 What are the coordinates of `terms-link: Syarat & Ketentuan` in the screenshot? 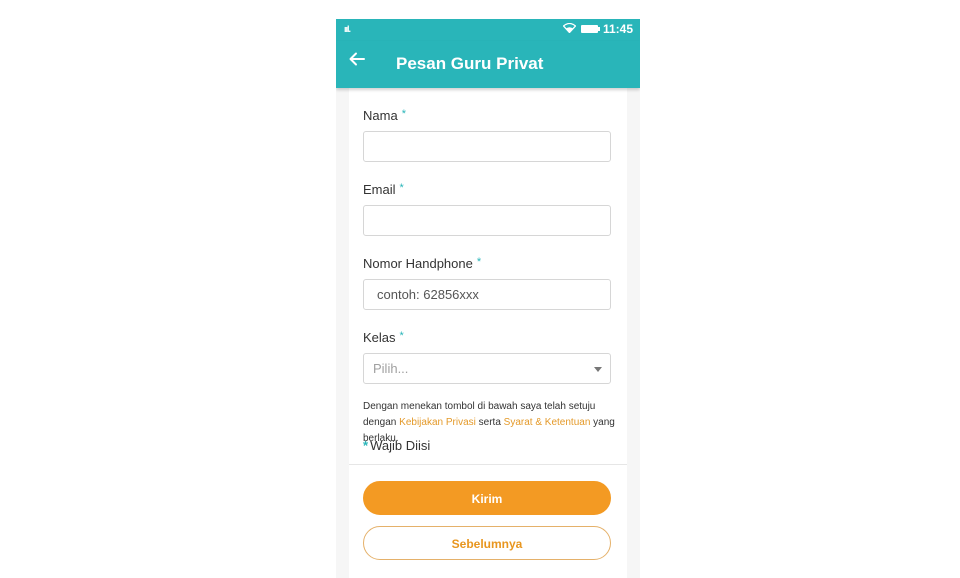 It's located at (547, 422).